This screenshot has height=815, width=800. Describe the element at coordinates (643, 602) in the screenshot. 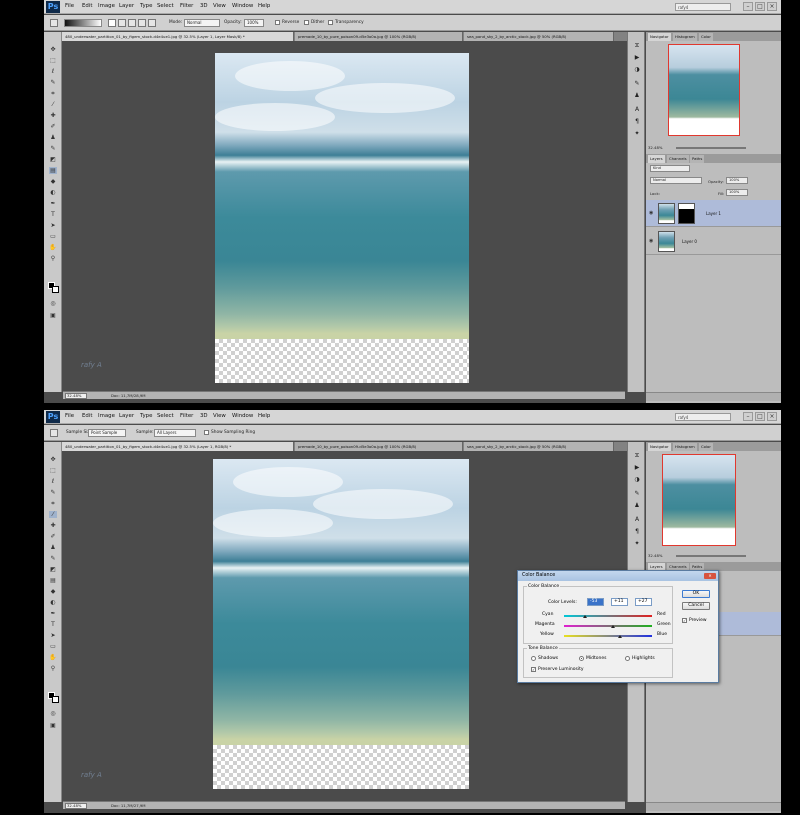

I see `yellow-blue-level-field: +27` at that location.